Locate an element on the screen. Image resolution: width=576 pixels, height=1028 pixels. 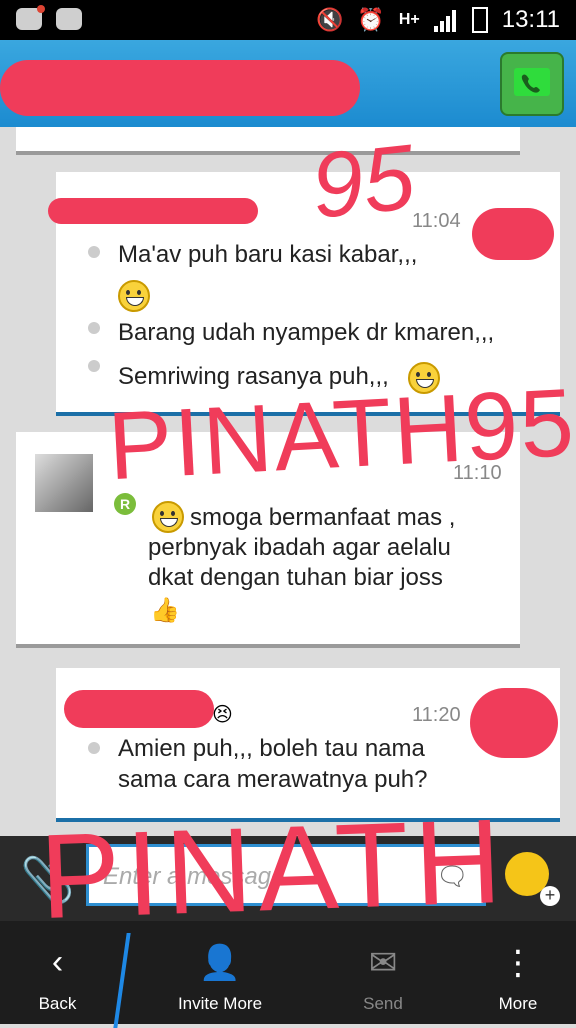
phone-icon is located at coordinates (532, 82).